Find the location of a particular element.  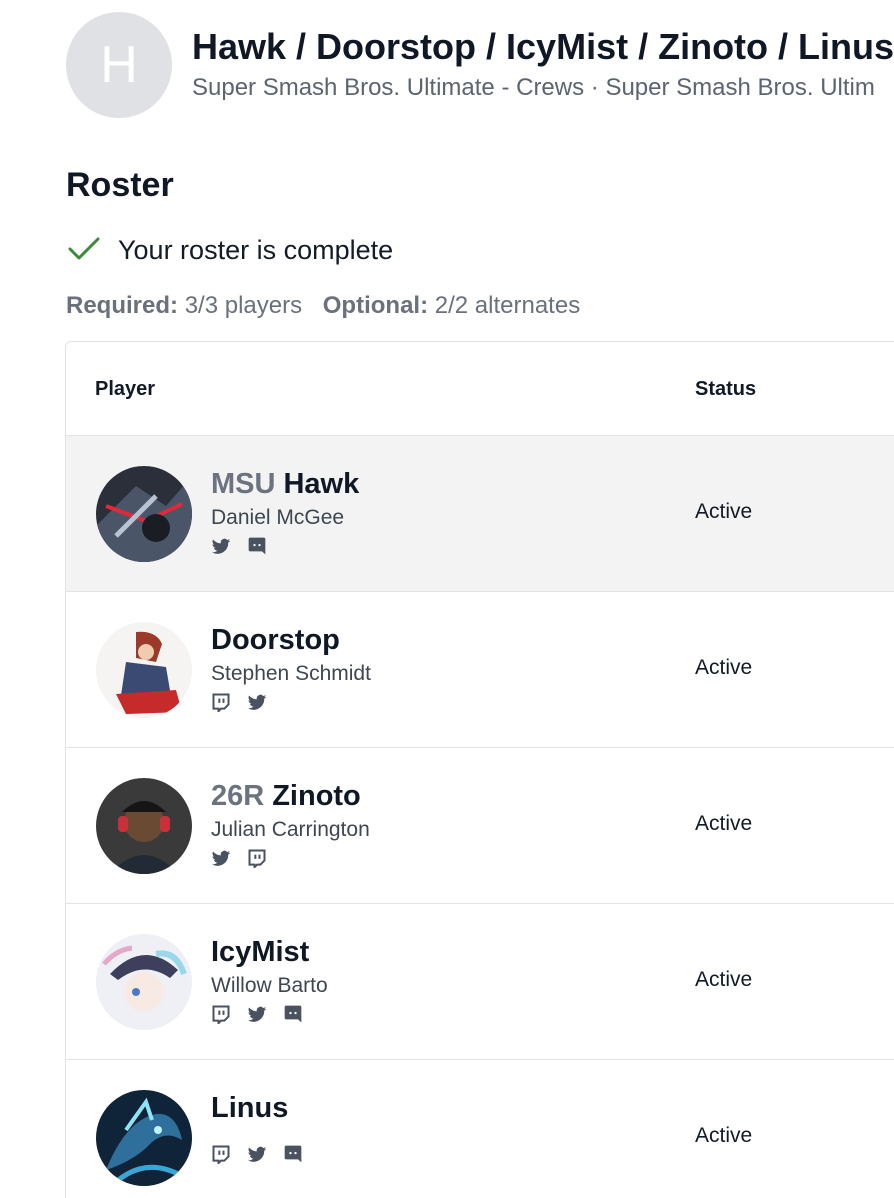

player-name: IcyMist is located at coordinates (260, 952).